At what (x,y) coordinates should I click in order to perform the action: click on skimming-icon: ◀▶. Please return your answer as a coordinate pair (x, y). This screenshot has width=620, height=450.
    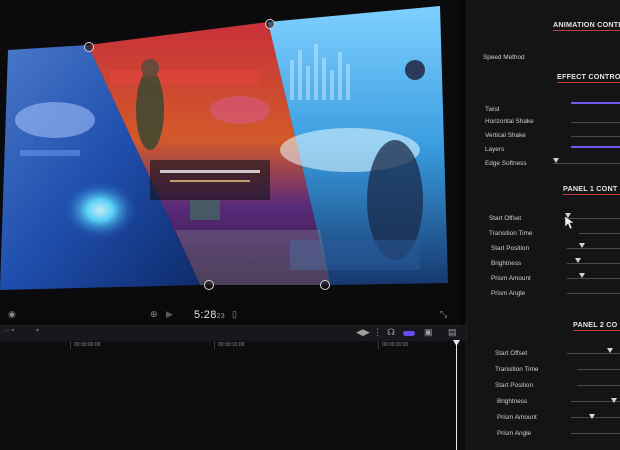
    Looking at the image, I should click on (363, 332).